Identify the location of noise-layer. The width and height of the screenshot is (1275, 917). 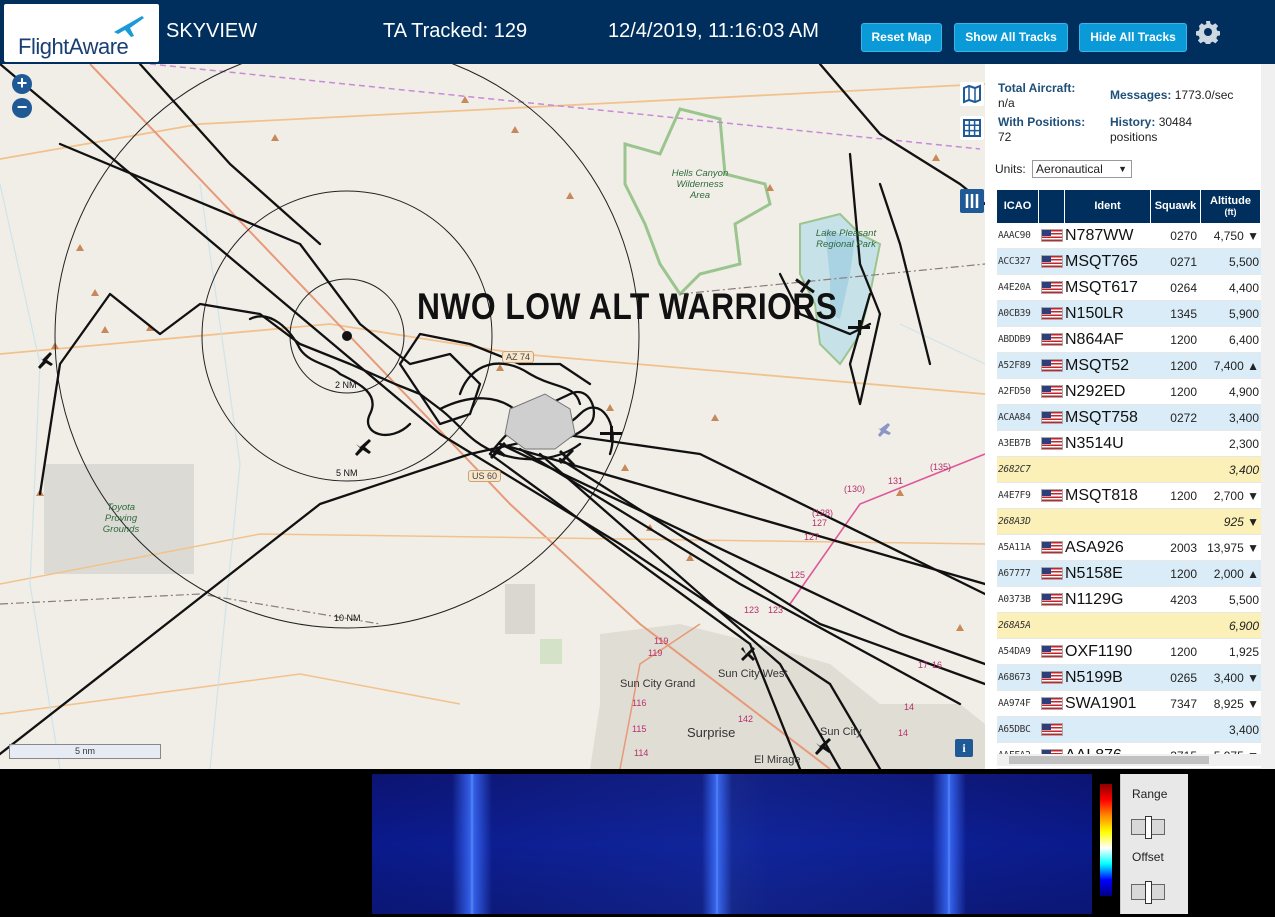
(732, 844).